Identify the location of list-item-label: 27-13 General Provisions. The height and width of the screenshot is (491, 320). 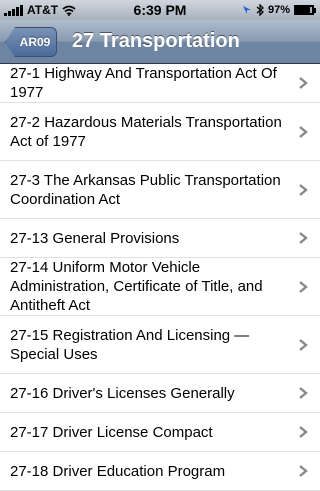
(95, 238).